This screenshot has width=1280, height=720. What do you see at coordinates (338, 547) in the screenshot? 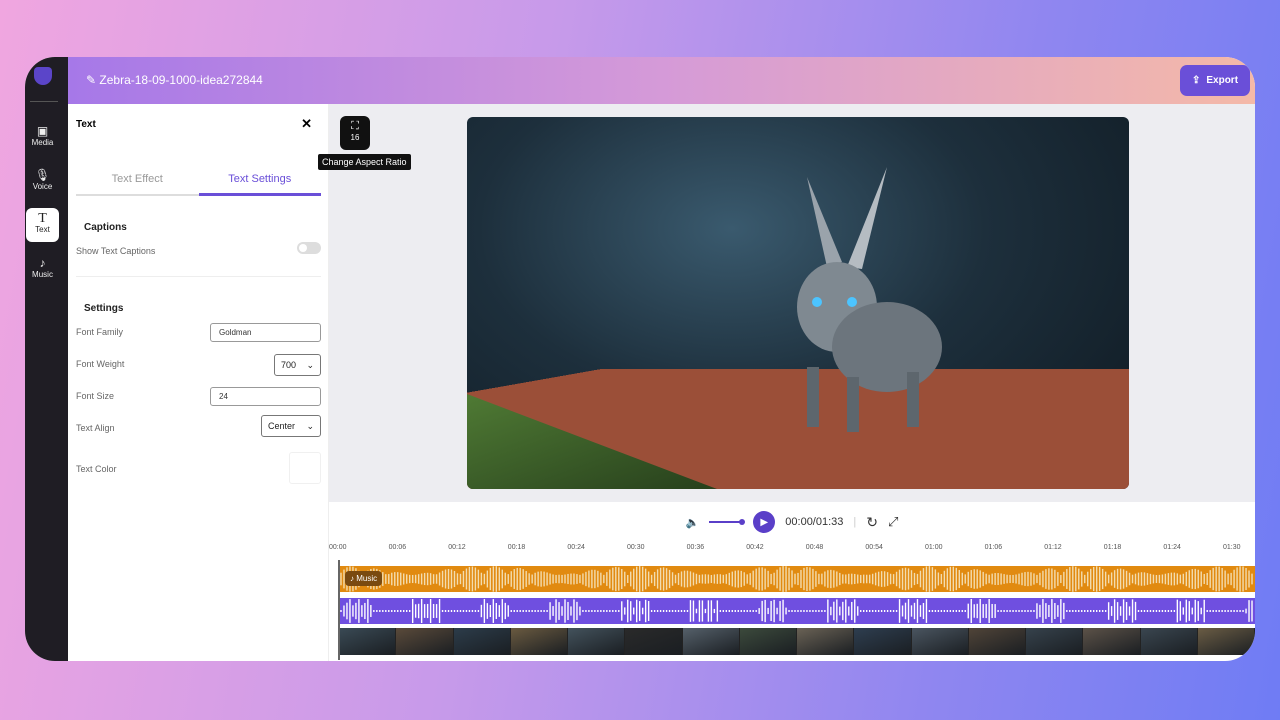
I see `timeline-tick: 00:00` at bounding box center [338, 547].